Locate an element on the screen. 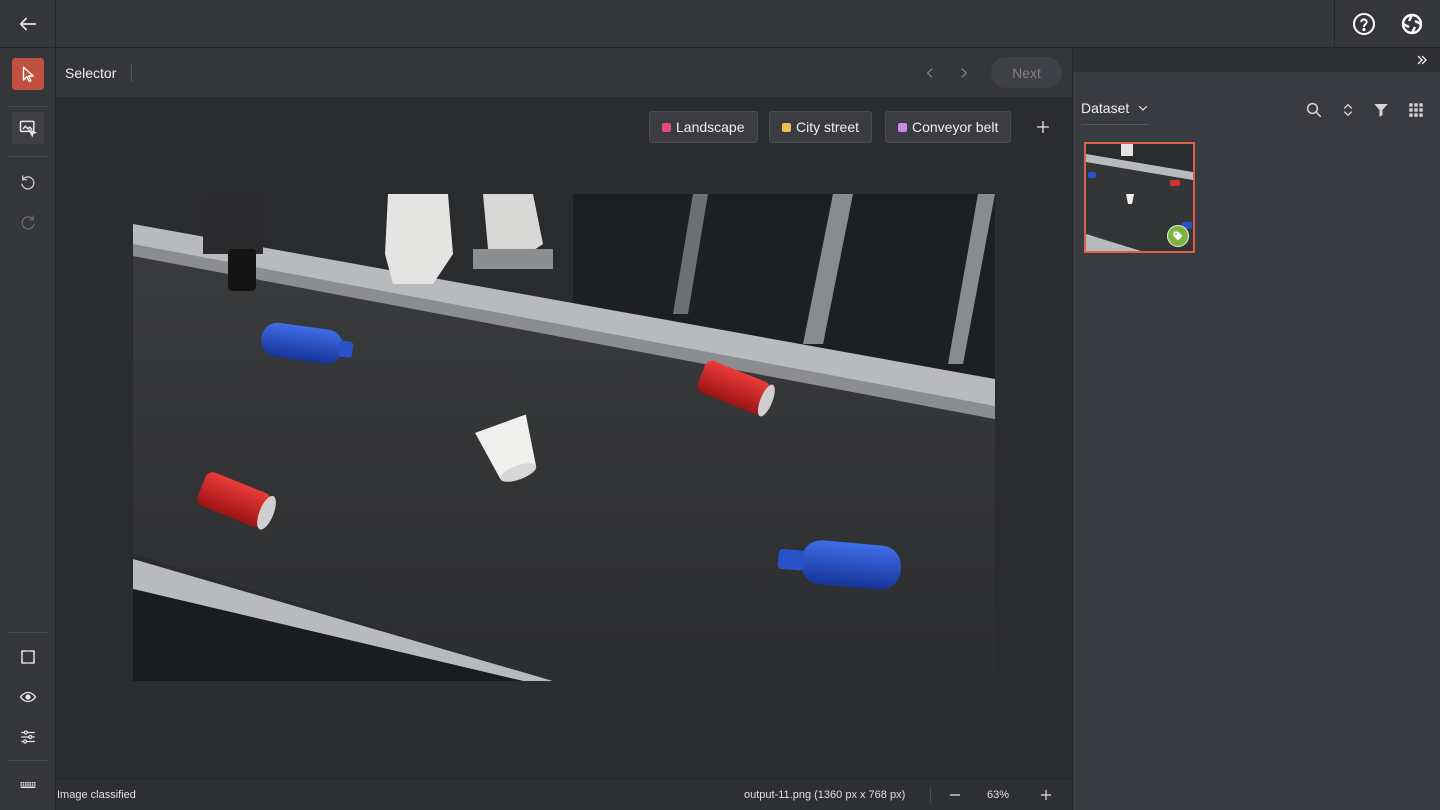  help-button is located at coordinates (1364, 24).